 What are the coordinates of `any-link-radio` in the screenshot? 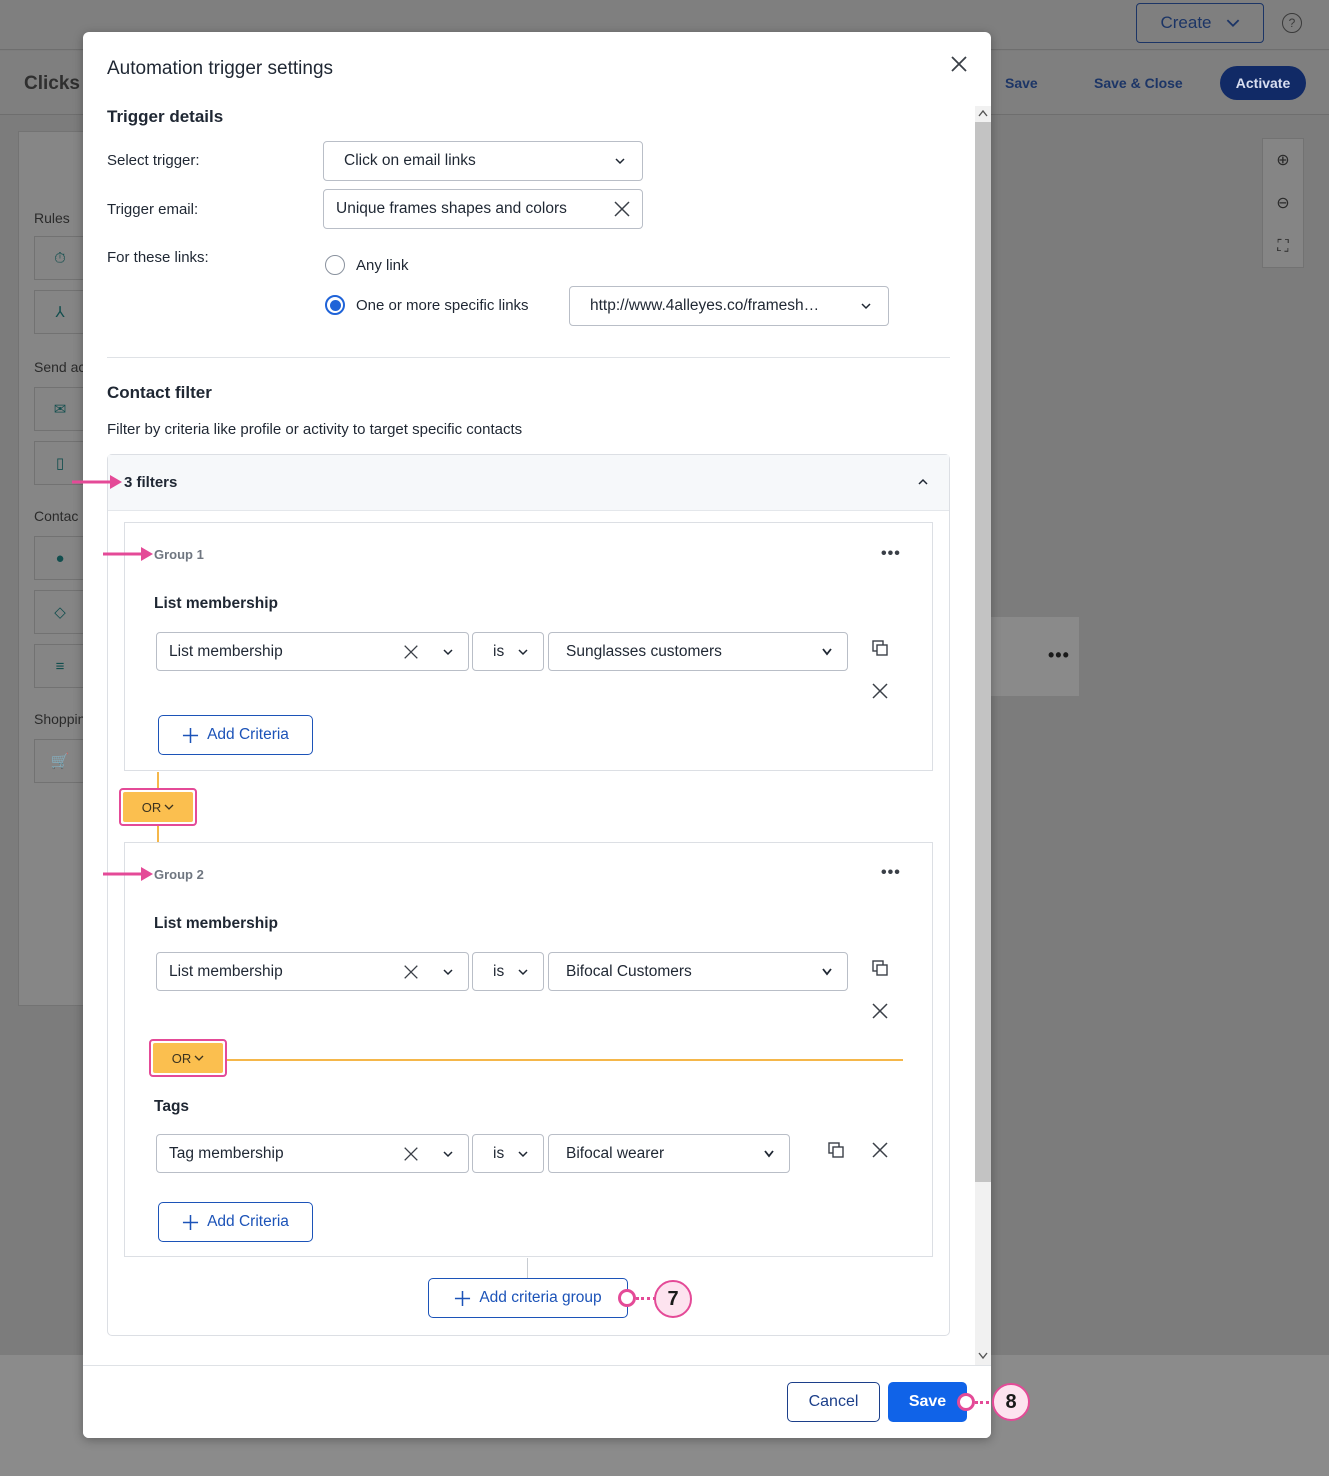 It's located at (335, 265).